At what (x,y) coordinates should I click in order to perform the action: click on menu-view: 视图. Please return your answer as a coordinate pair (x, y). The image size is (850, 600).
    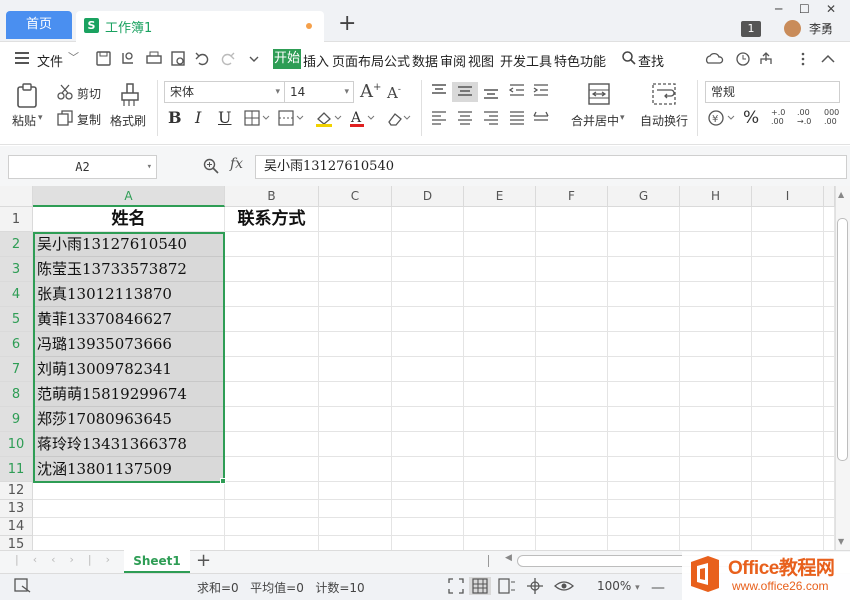
    Looking at the image, I should click on (481, 60).